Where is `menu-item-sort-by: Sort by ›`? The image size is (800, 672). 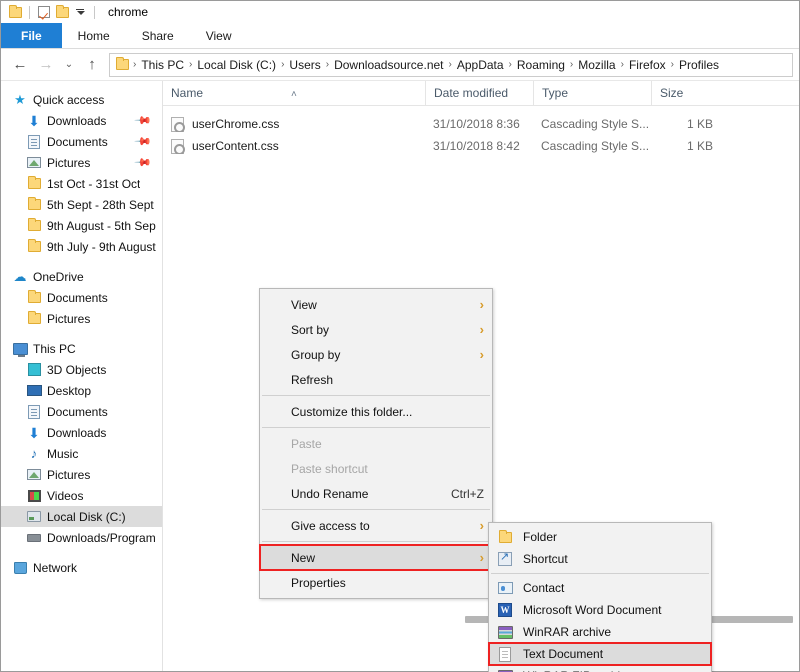
menu-item-sort-by: Sort by › is located at coordinates (376, 329).